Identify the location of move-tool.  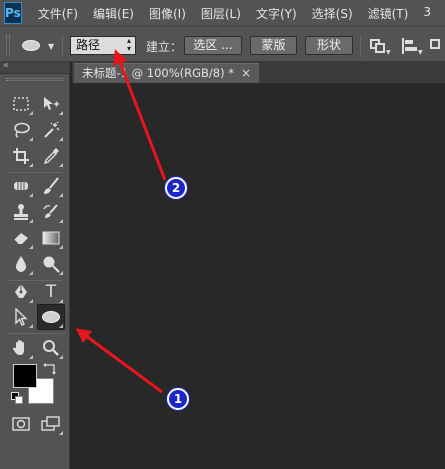
(51, 104).